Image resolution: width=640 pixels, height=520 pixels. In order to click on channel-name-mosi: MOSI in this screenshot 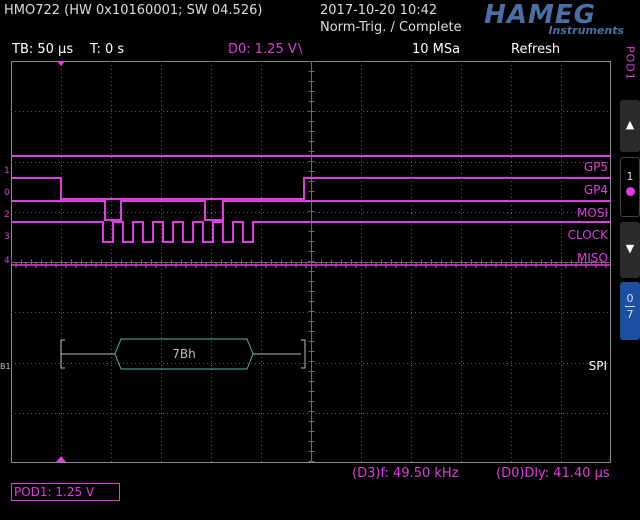, I will do `click(574, 213)`.